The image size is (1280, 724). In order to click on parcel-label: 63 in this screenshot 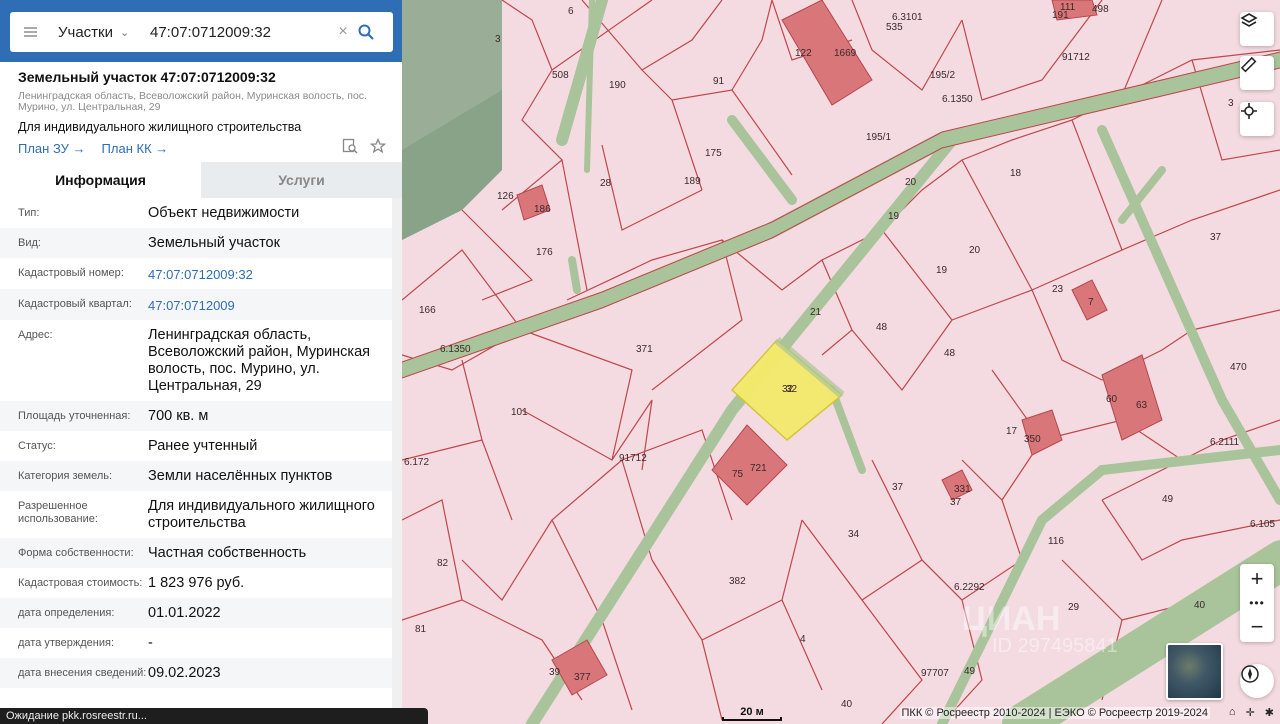, I will do `click(1142, 405)`.